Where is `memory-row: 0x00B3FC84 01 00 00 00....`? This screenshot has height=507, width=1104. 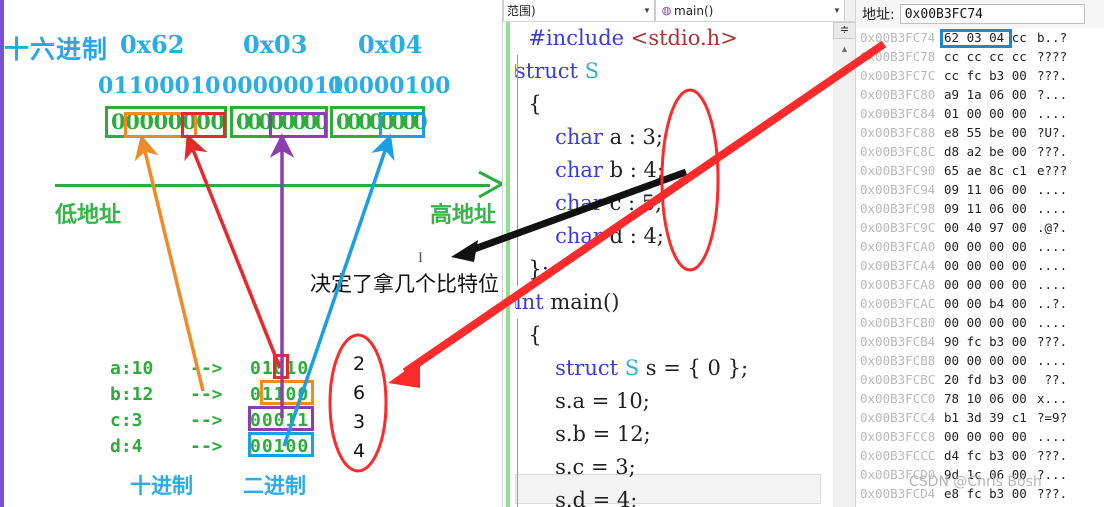
memory-row: 0x00B3FC84 01 00 00 00.... is located at coordinates (980, 113).